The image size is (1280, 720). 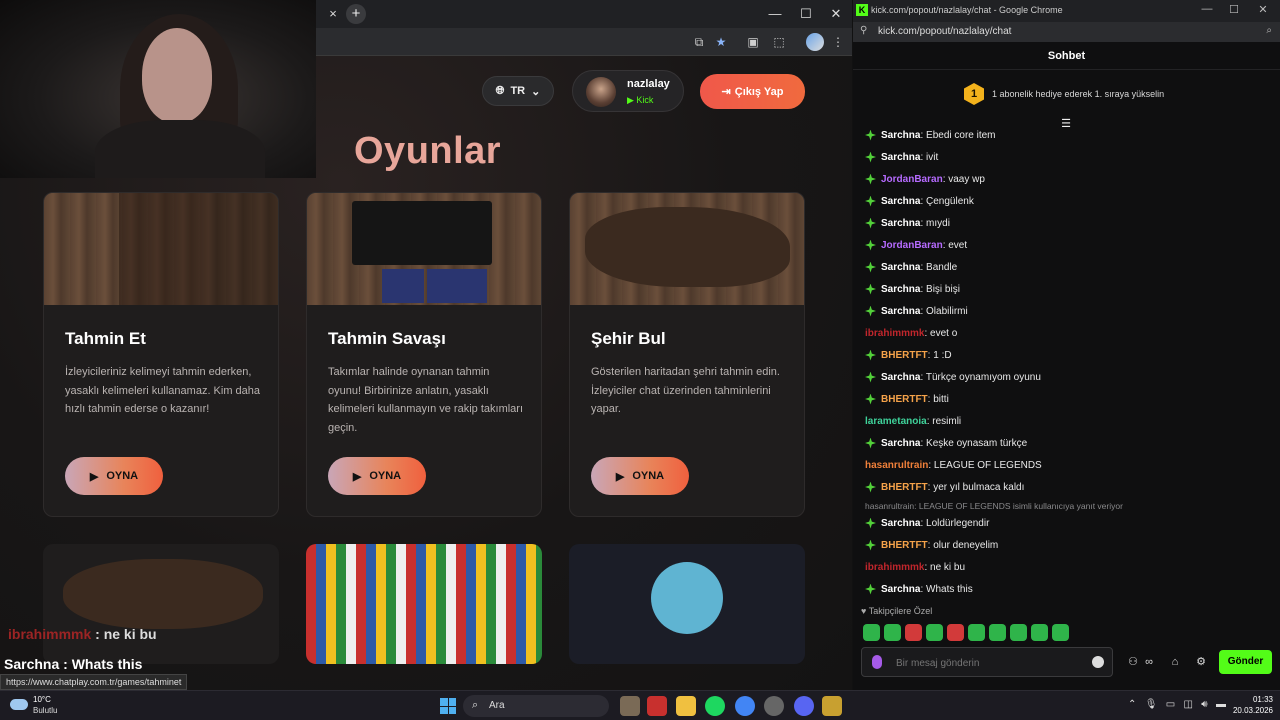 I want to click on subscriber-badge-icon, so click(x=870, y=223).